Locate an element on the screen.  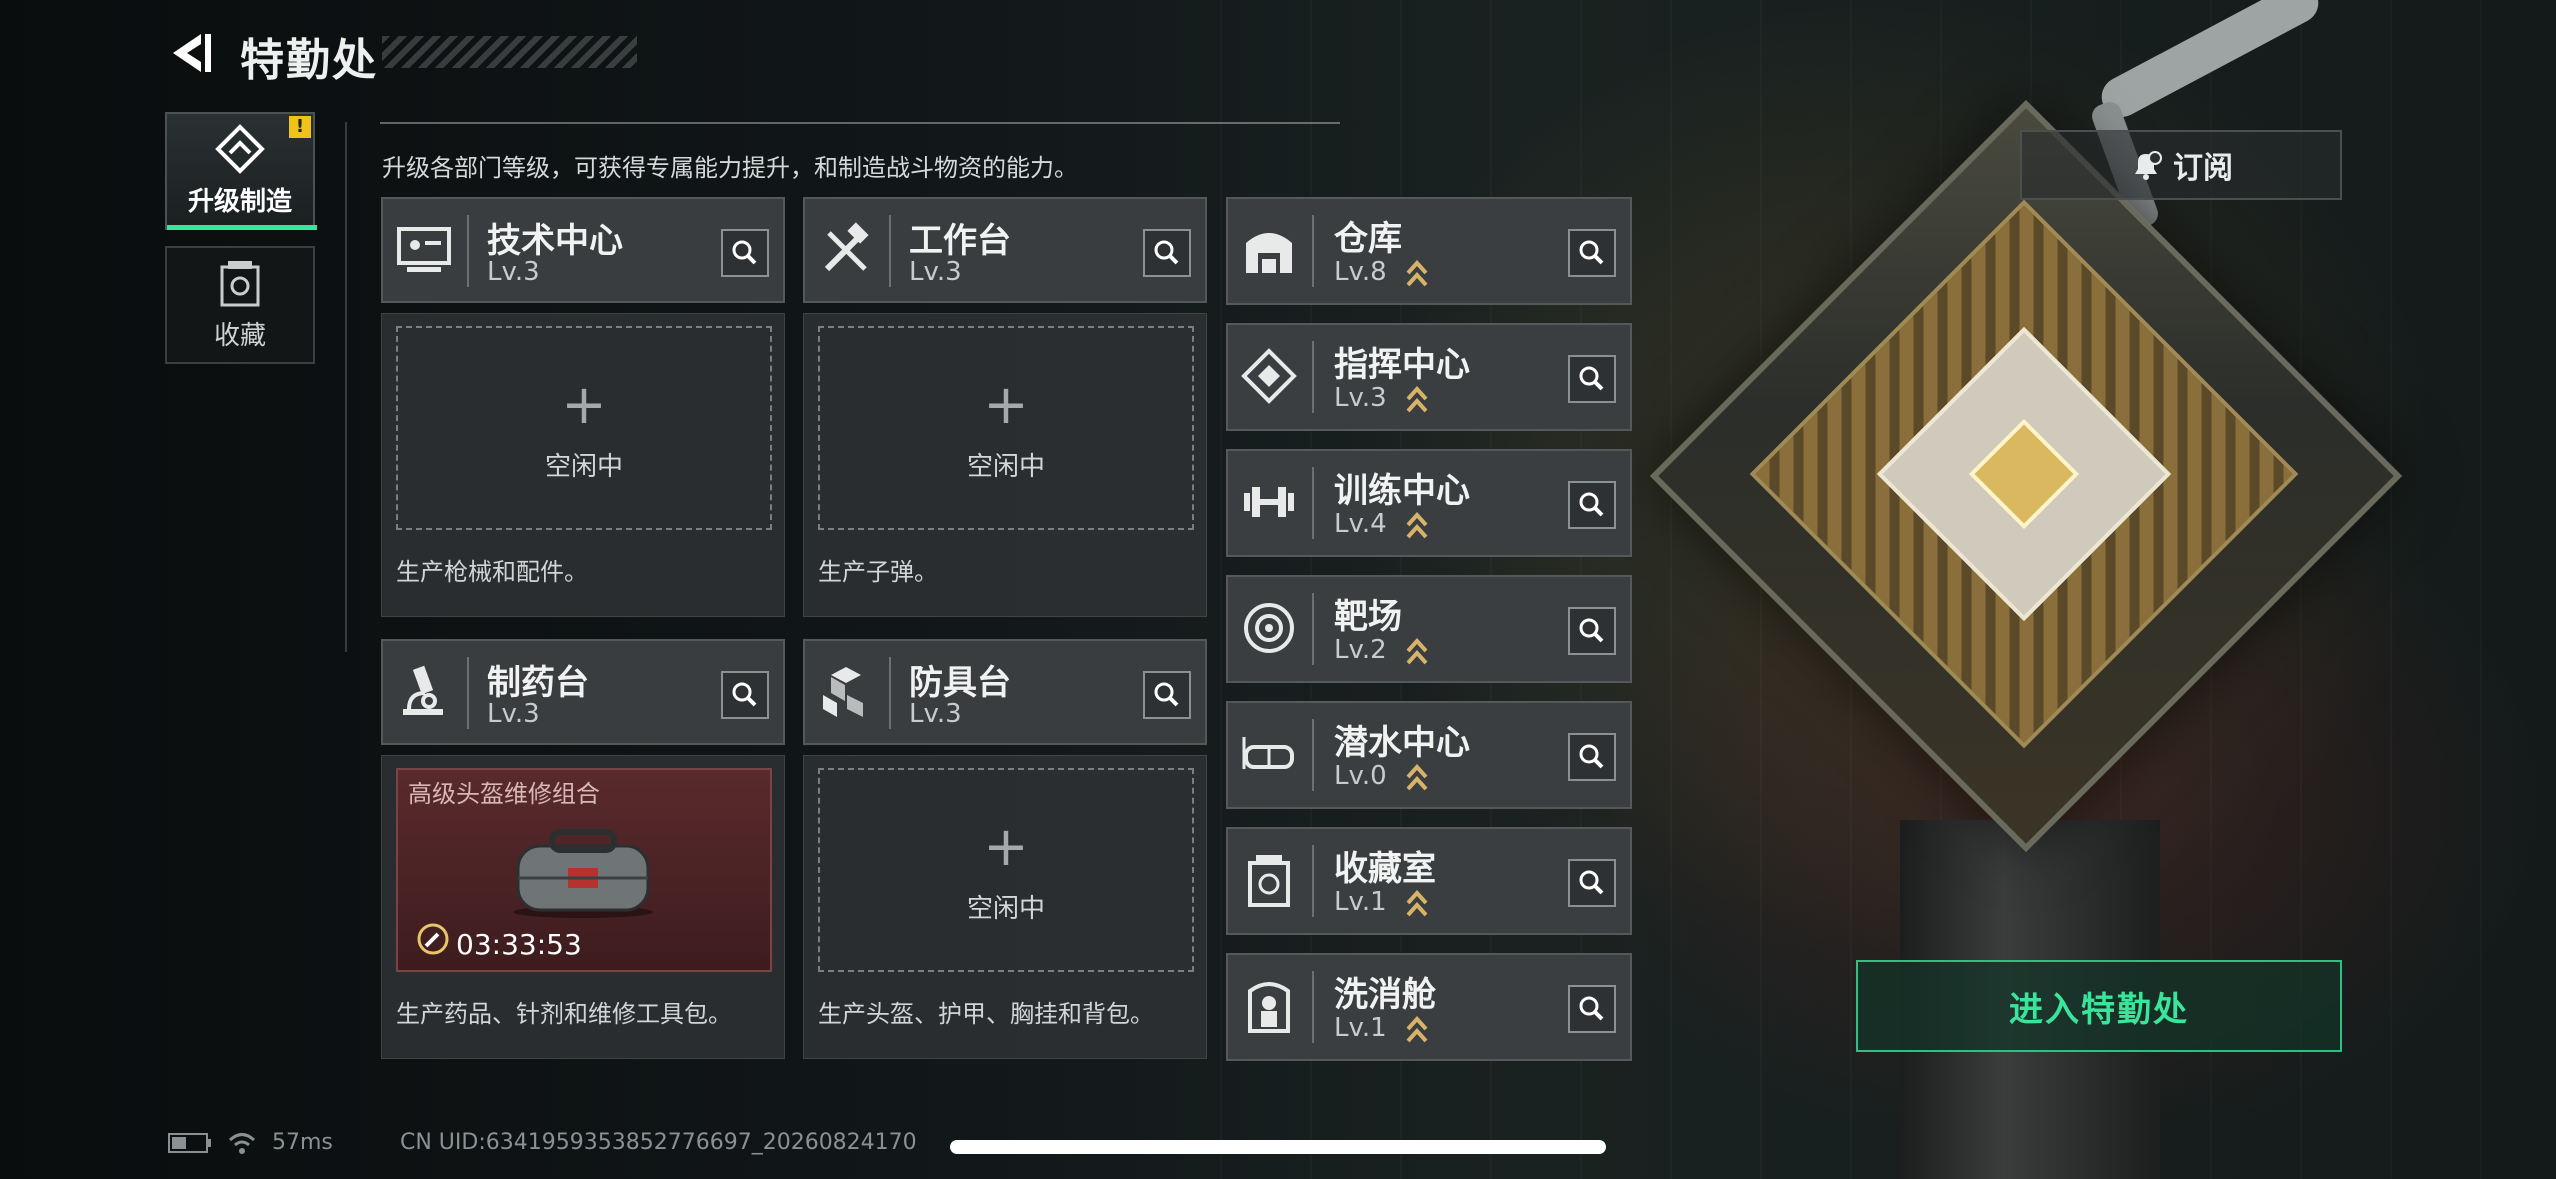
crafting-slot: 高级头盔维修组合 03:33:53 is located at coordinates (584, 870).